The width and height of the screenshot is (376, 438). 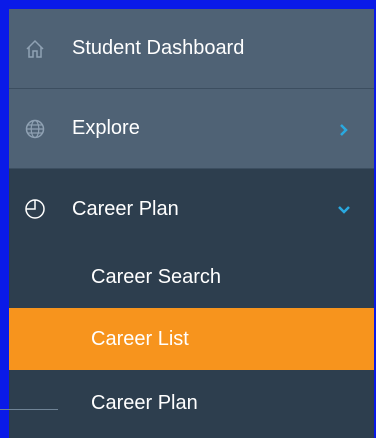 What do you see at coordinates (140, 338) in the screenshot?
I see `subnav-item-label: Career List` at bounding box center [140, 338].